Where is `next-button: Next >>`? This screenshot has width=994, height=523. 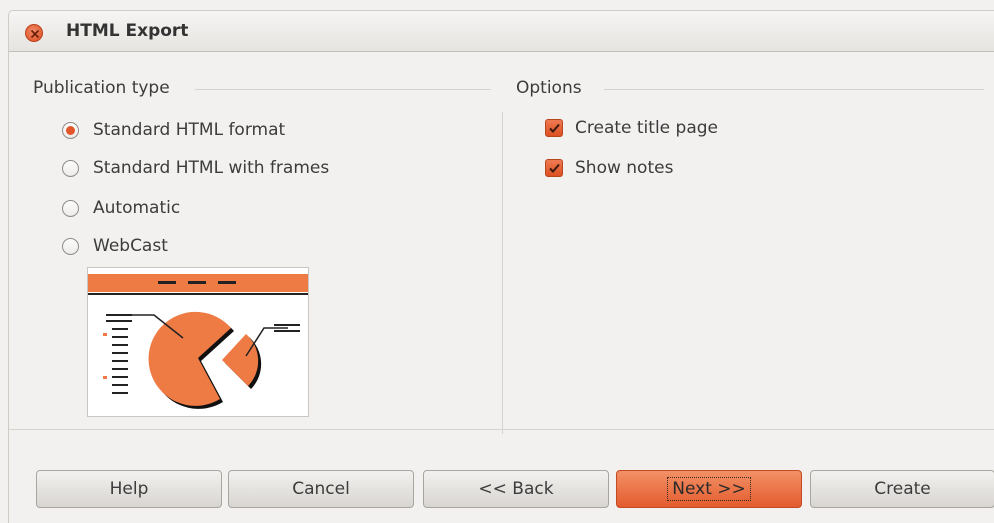
next-button: Next >> is located at coordinates (709, 489).